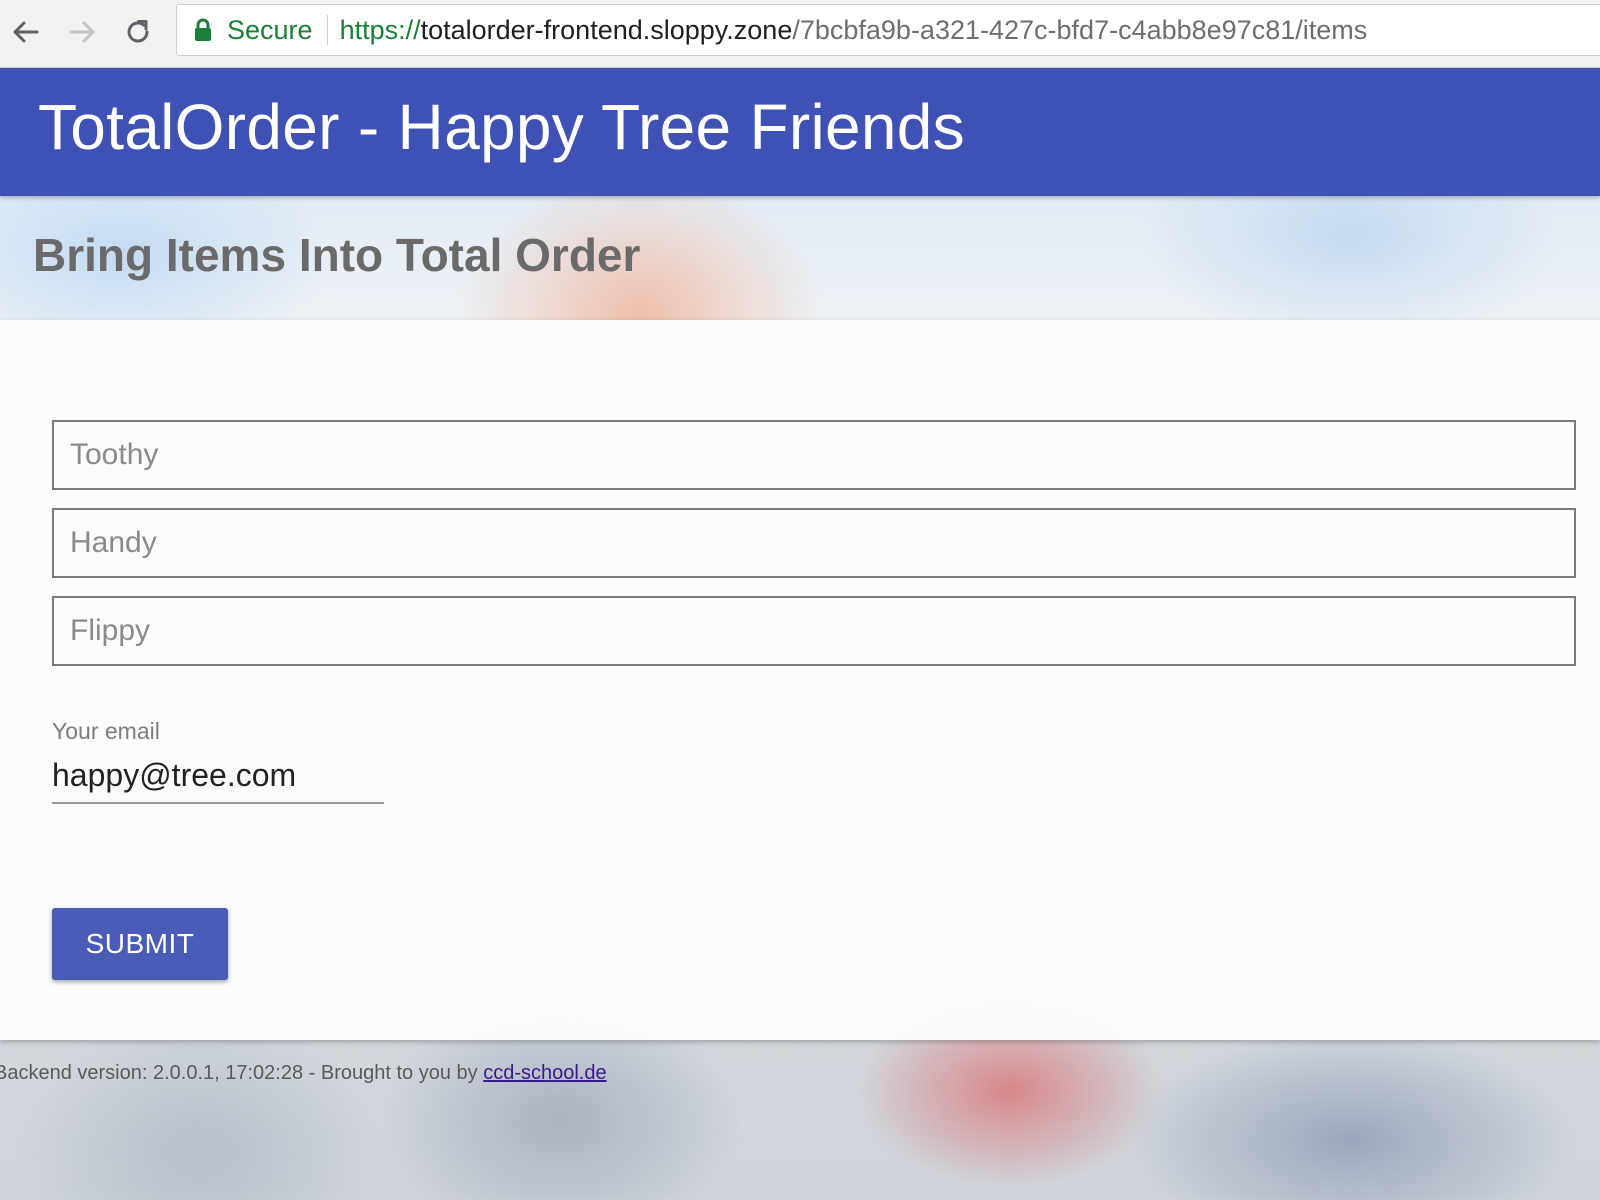 The width and height of the screenshot is (1600, 1200). Describe the element at coordinates (106, 731) in the screenshot. I see `email-label: Your email` at that location.